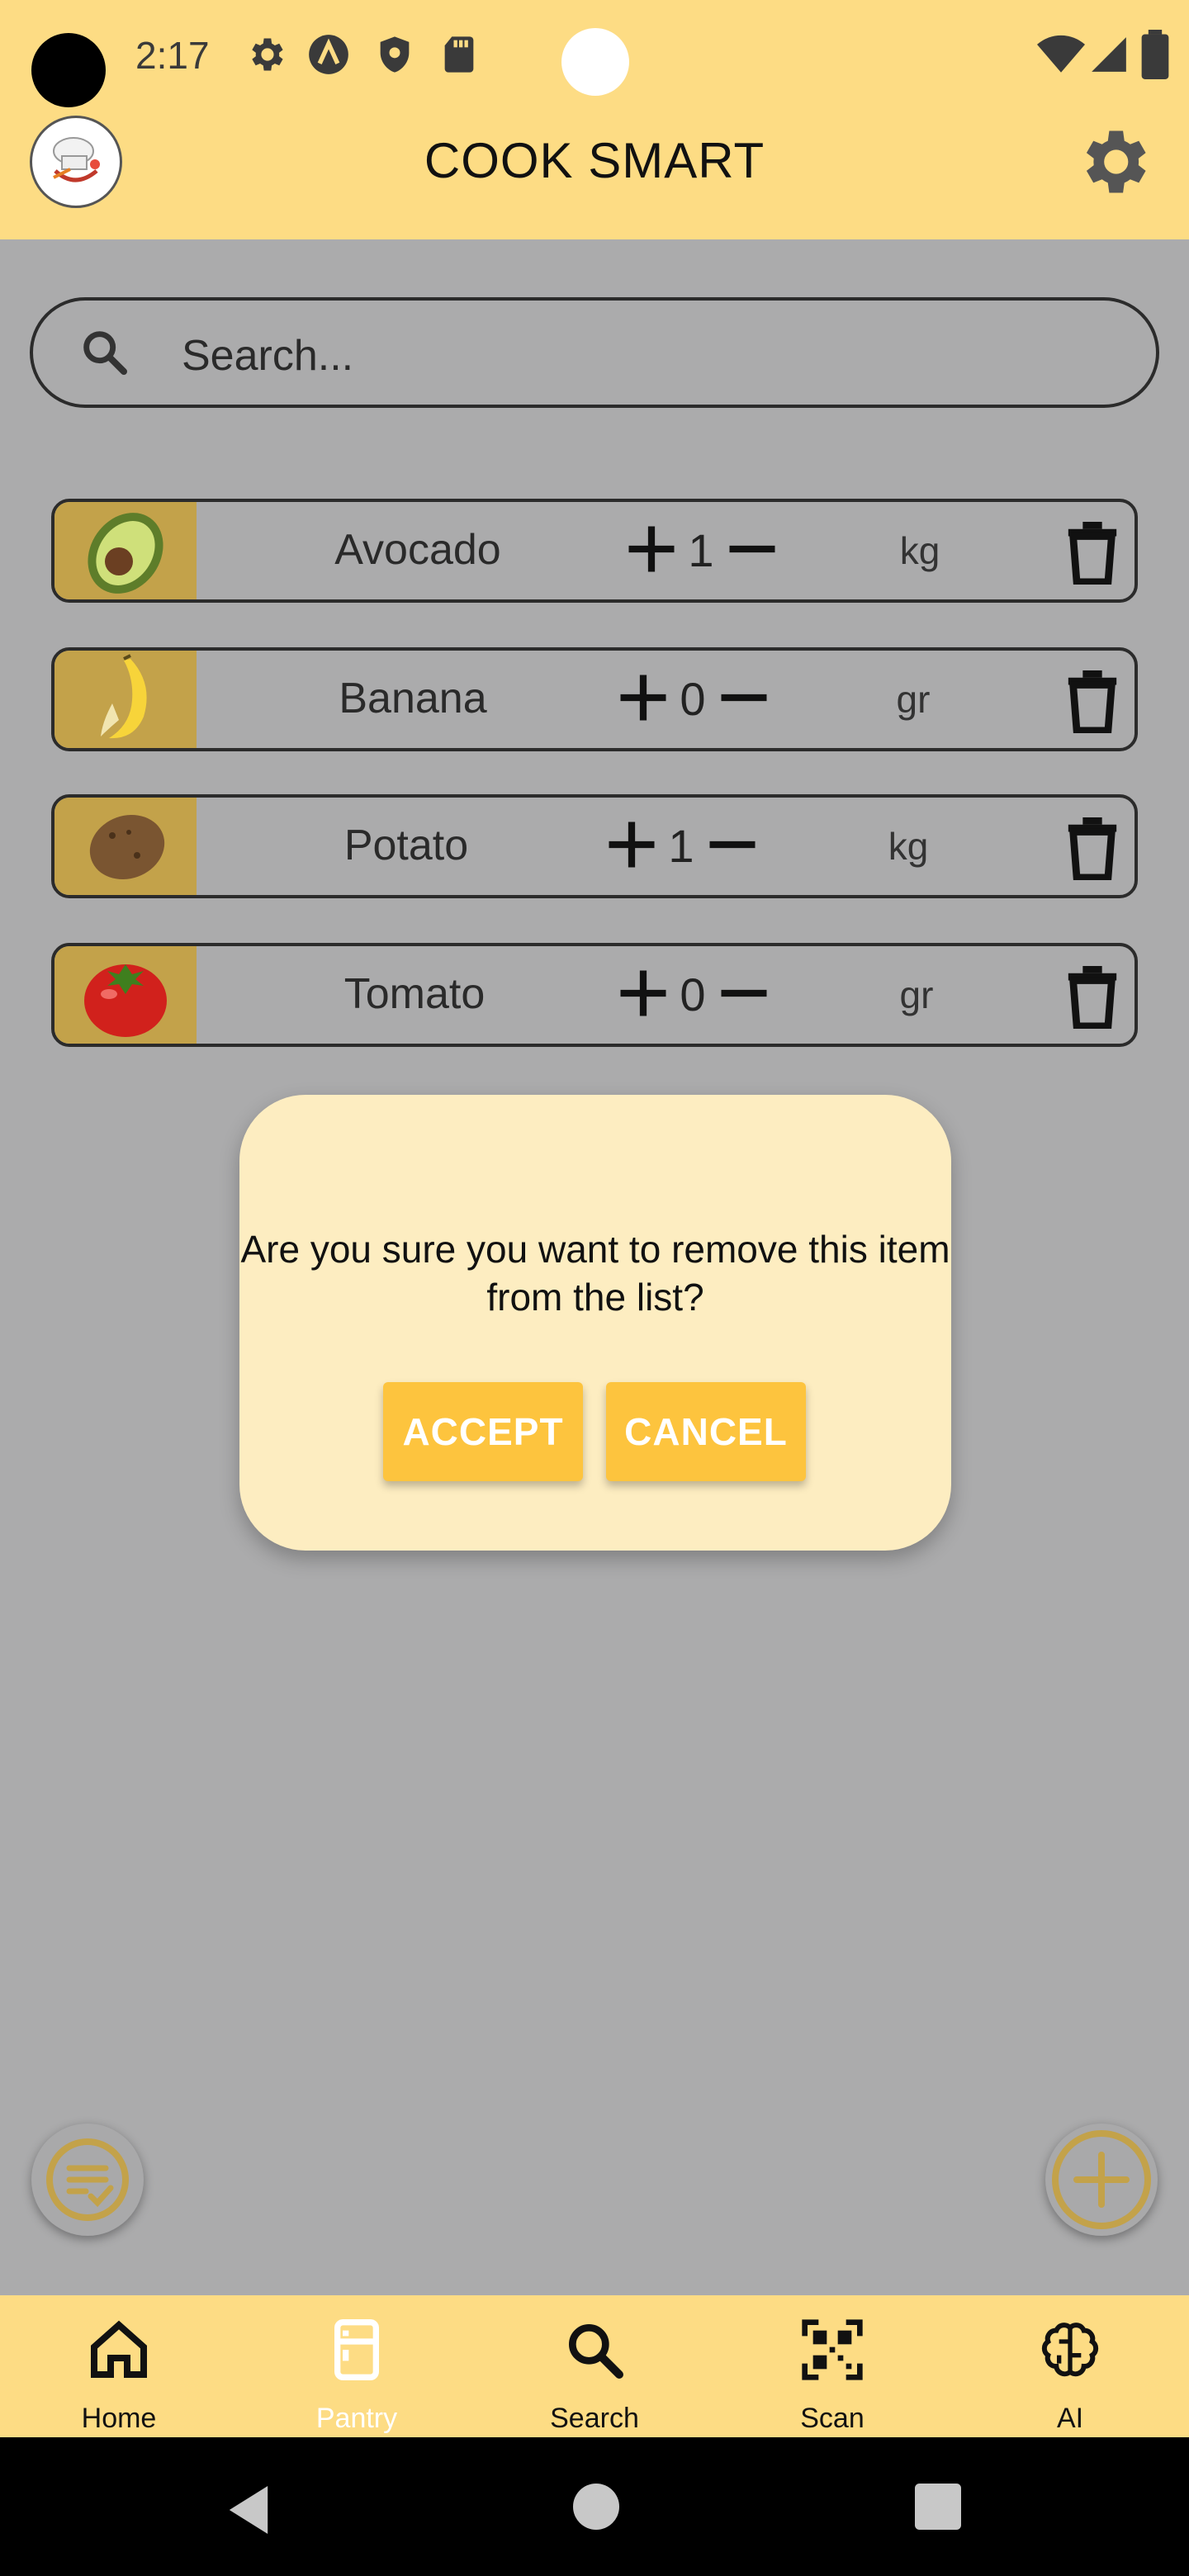 The image size is (1189, 2576). I want to click on cancel-button: CANCEL, so click(706, 1431).